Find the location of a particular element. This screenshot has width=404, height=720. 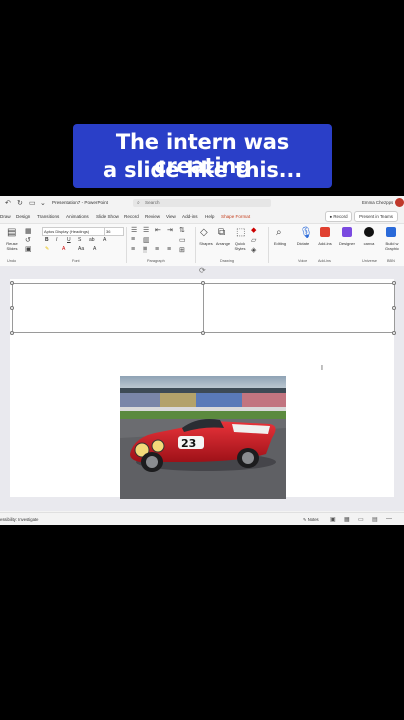

designer-icon is located at coordinates (347, 232).